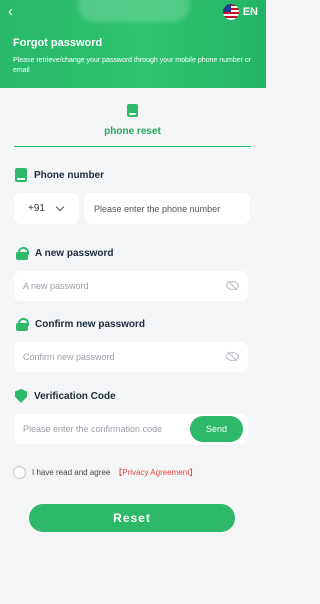 The height and width of the screenshot is (604, 320). I want to click on privacy-agreement-link: 【Privacy Agreement】, so click(155, 472).